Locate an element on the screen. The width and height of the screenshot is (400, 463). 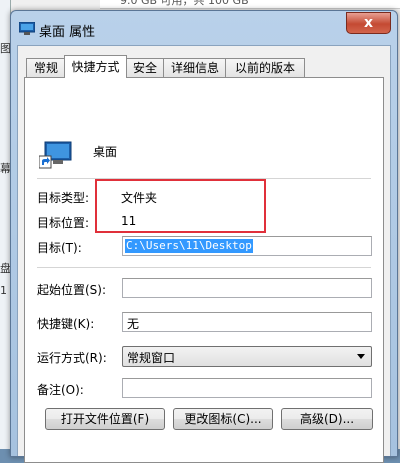
desktop-shortcut-icon is located at coordinates (55, 155).